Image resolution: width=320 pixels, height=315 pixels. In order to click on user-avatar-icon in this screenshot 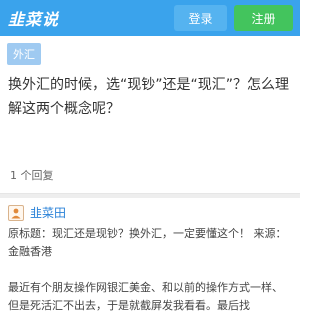, I will do `click(16, 212)`.